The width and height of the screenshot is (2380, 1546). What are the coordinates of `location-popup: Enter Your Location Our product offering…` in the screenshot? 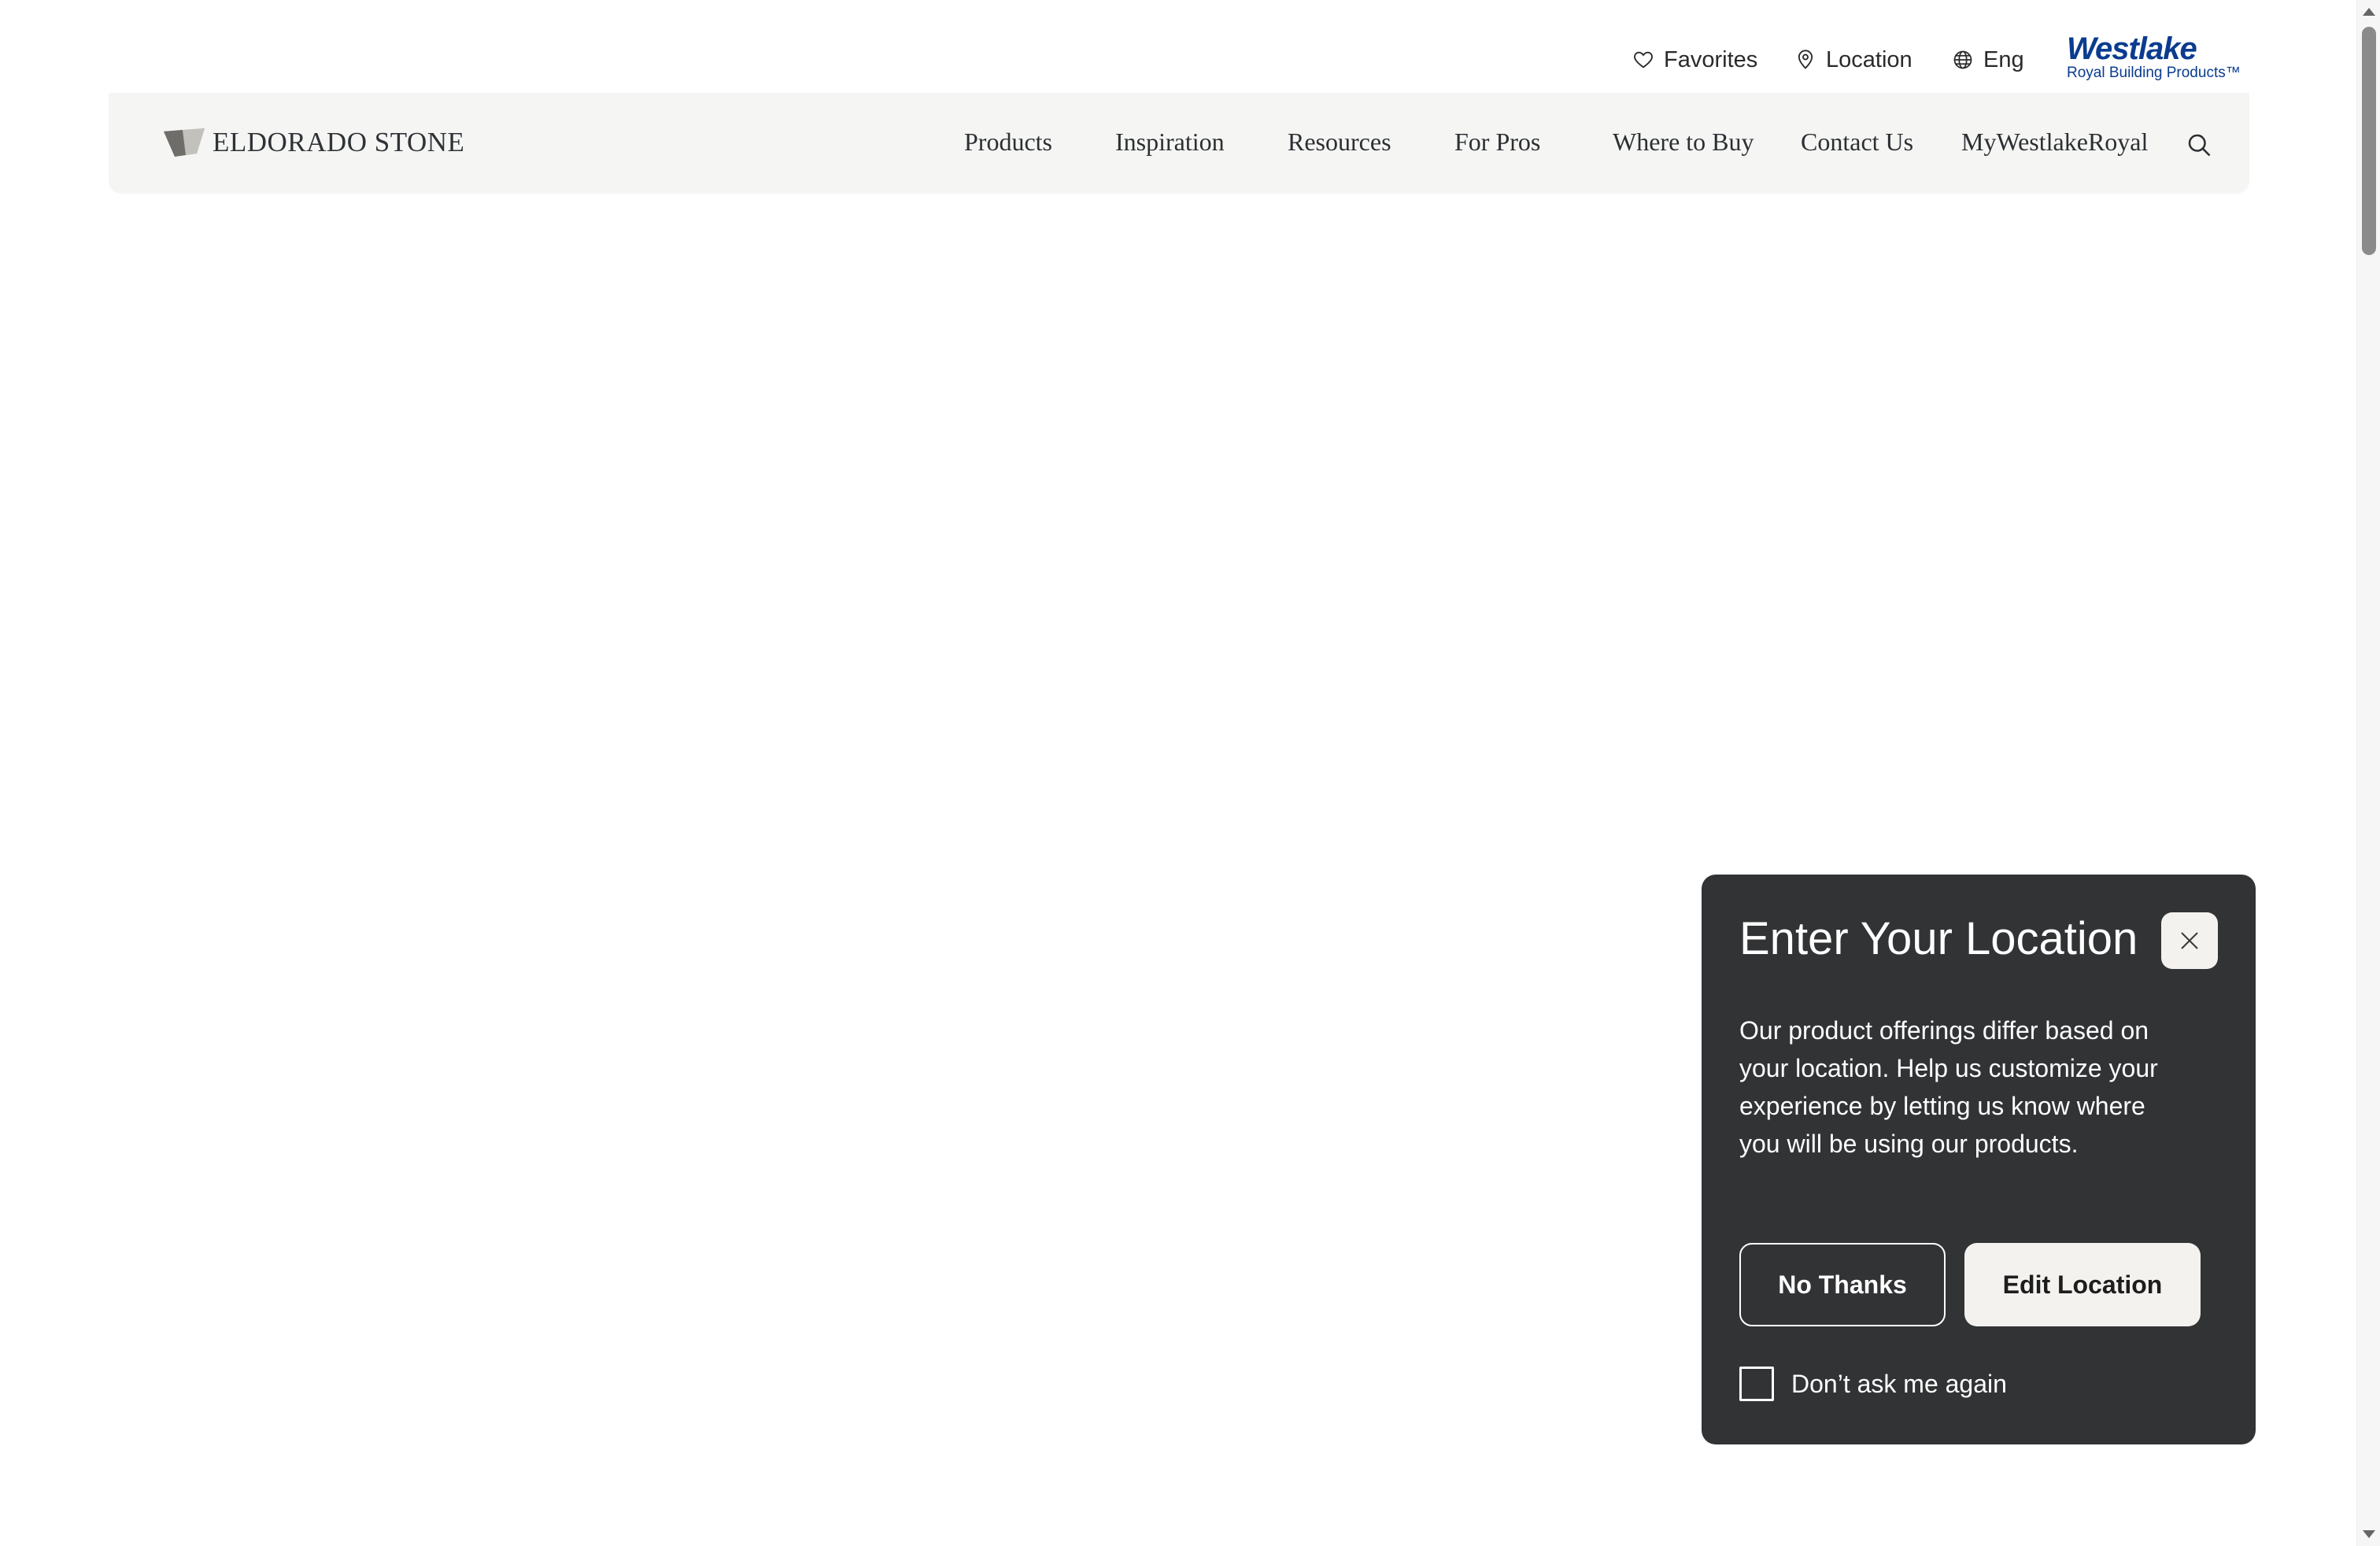 It's located at (1979, 1159).